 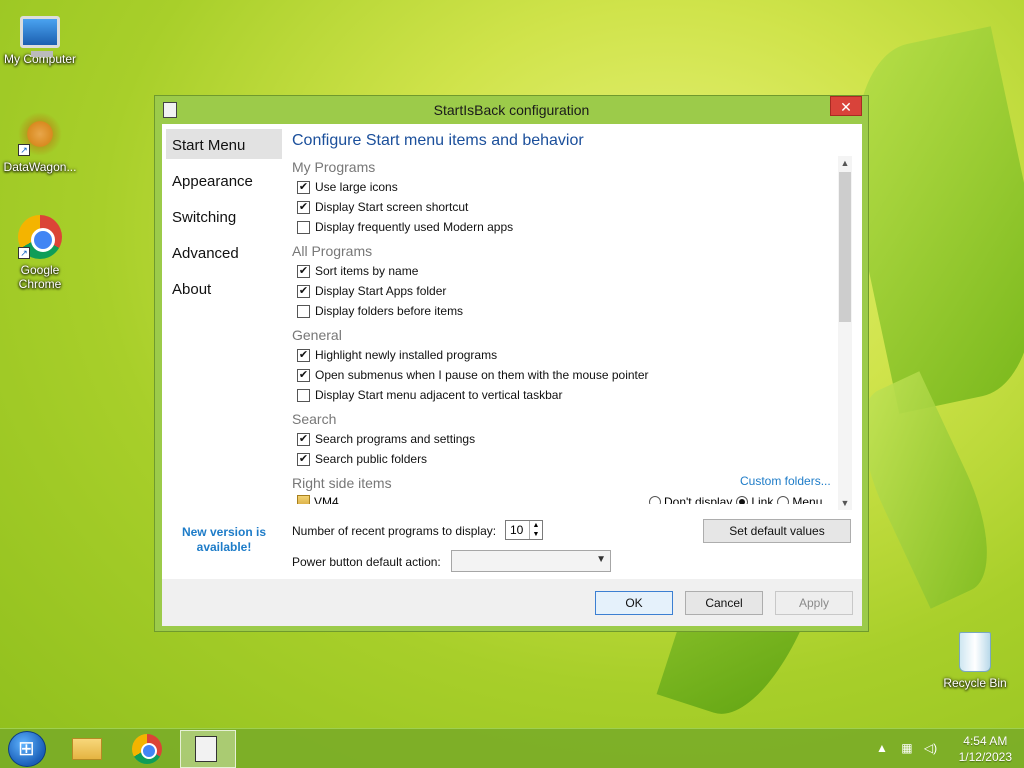 I want to click on desktop-icon-my-computer: My Computer, so click(x=40, y=38).